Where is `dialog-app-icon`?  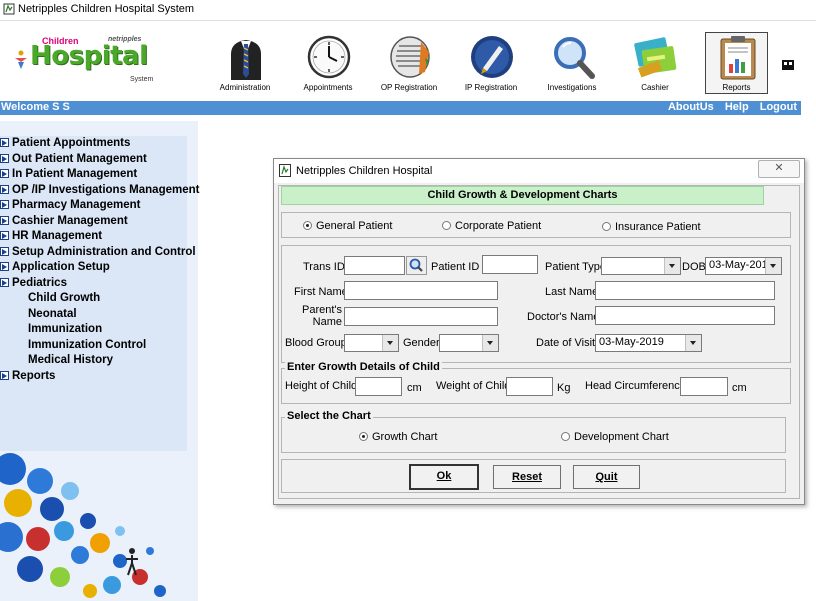
dialog-app-icon is located at coordinates (285, 170).